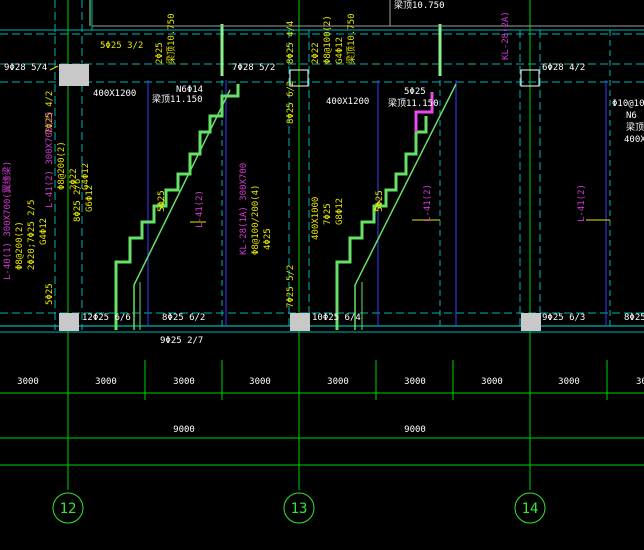 The height and width of the screenshot is (550, 644). What do you see at coordinates (628, 104) in the screenshot?
I see `beam-right-edge-0: Φ10@100/20` at bounding box center [628, 104].